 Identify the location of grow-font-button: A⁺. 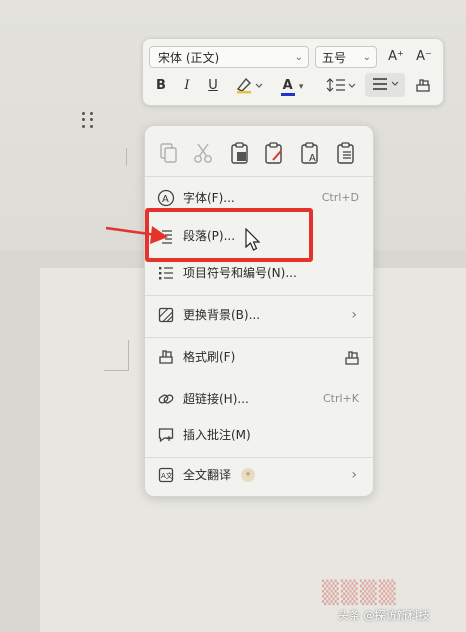
(396, 57).